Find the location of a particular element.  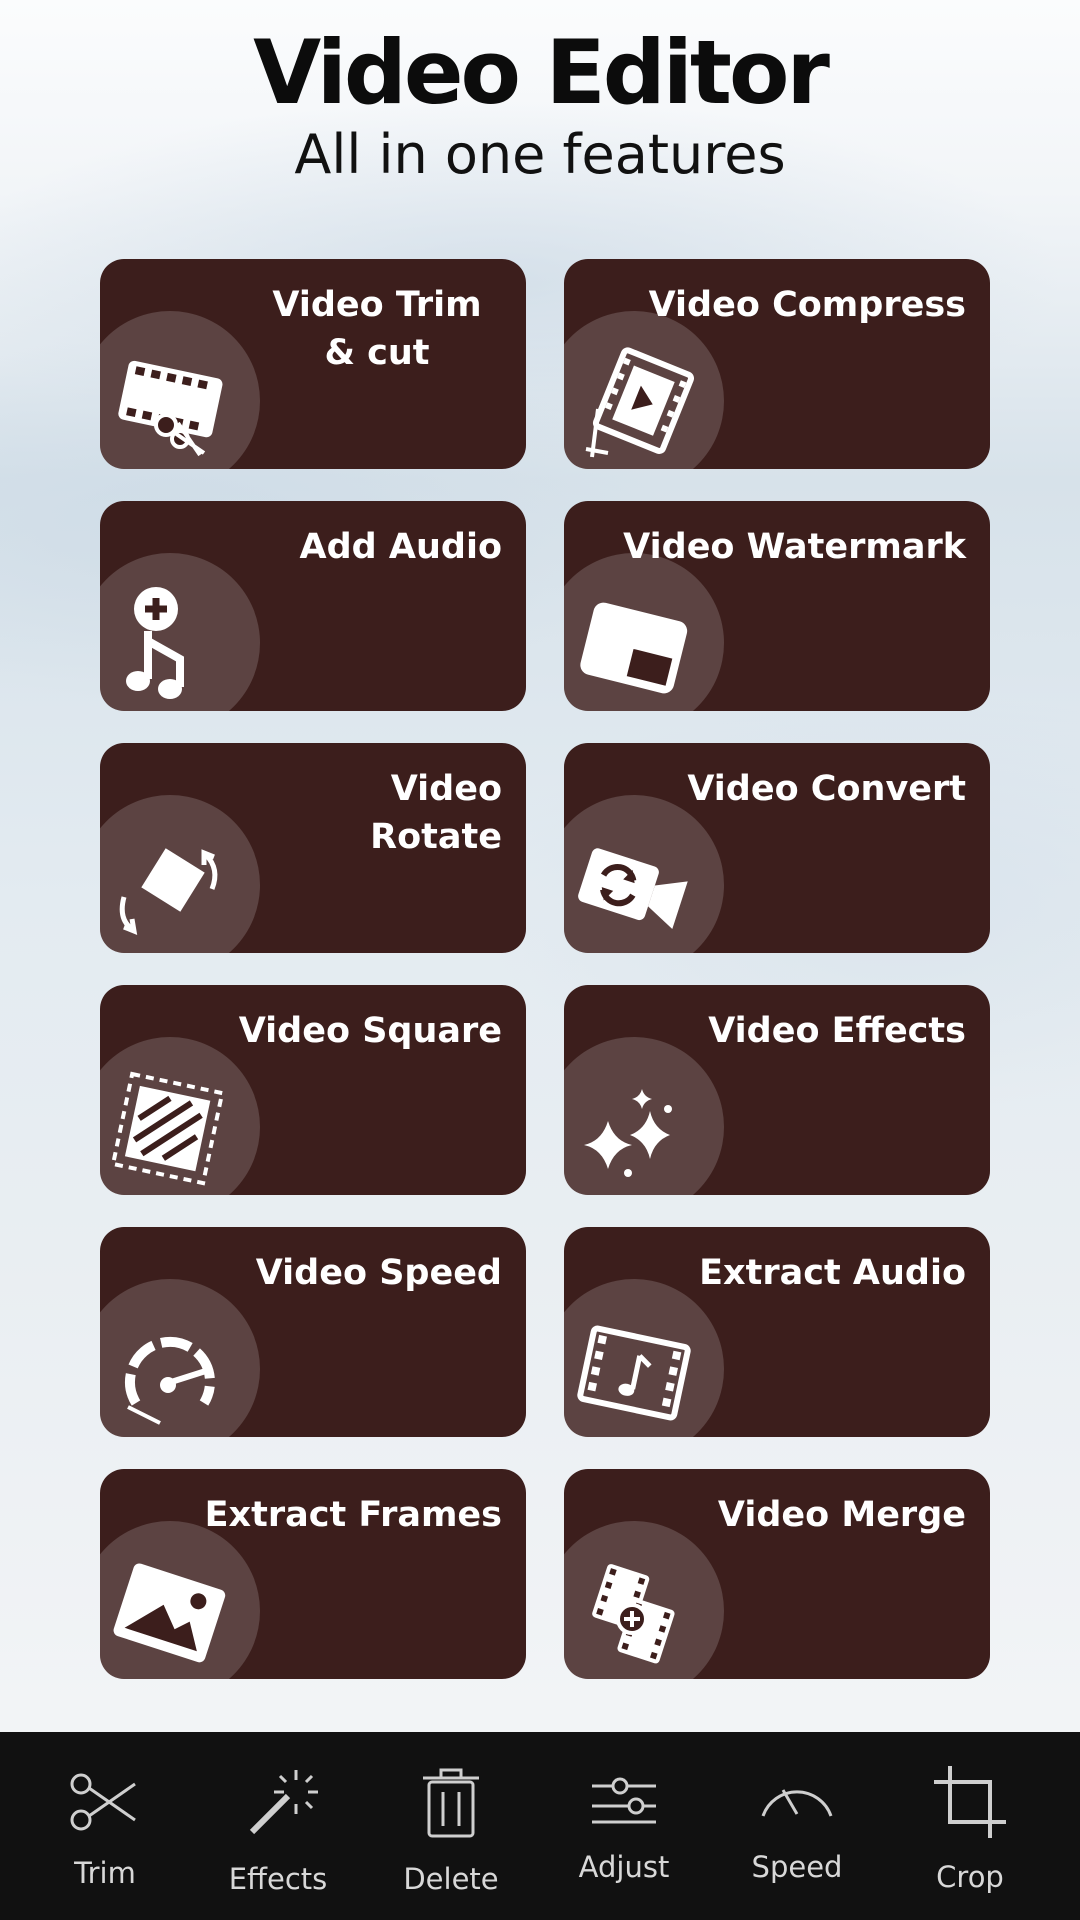

film-merge-icon is located at coordinates (633, 1614).